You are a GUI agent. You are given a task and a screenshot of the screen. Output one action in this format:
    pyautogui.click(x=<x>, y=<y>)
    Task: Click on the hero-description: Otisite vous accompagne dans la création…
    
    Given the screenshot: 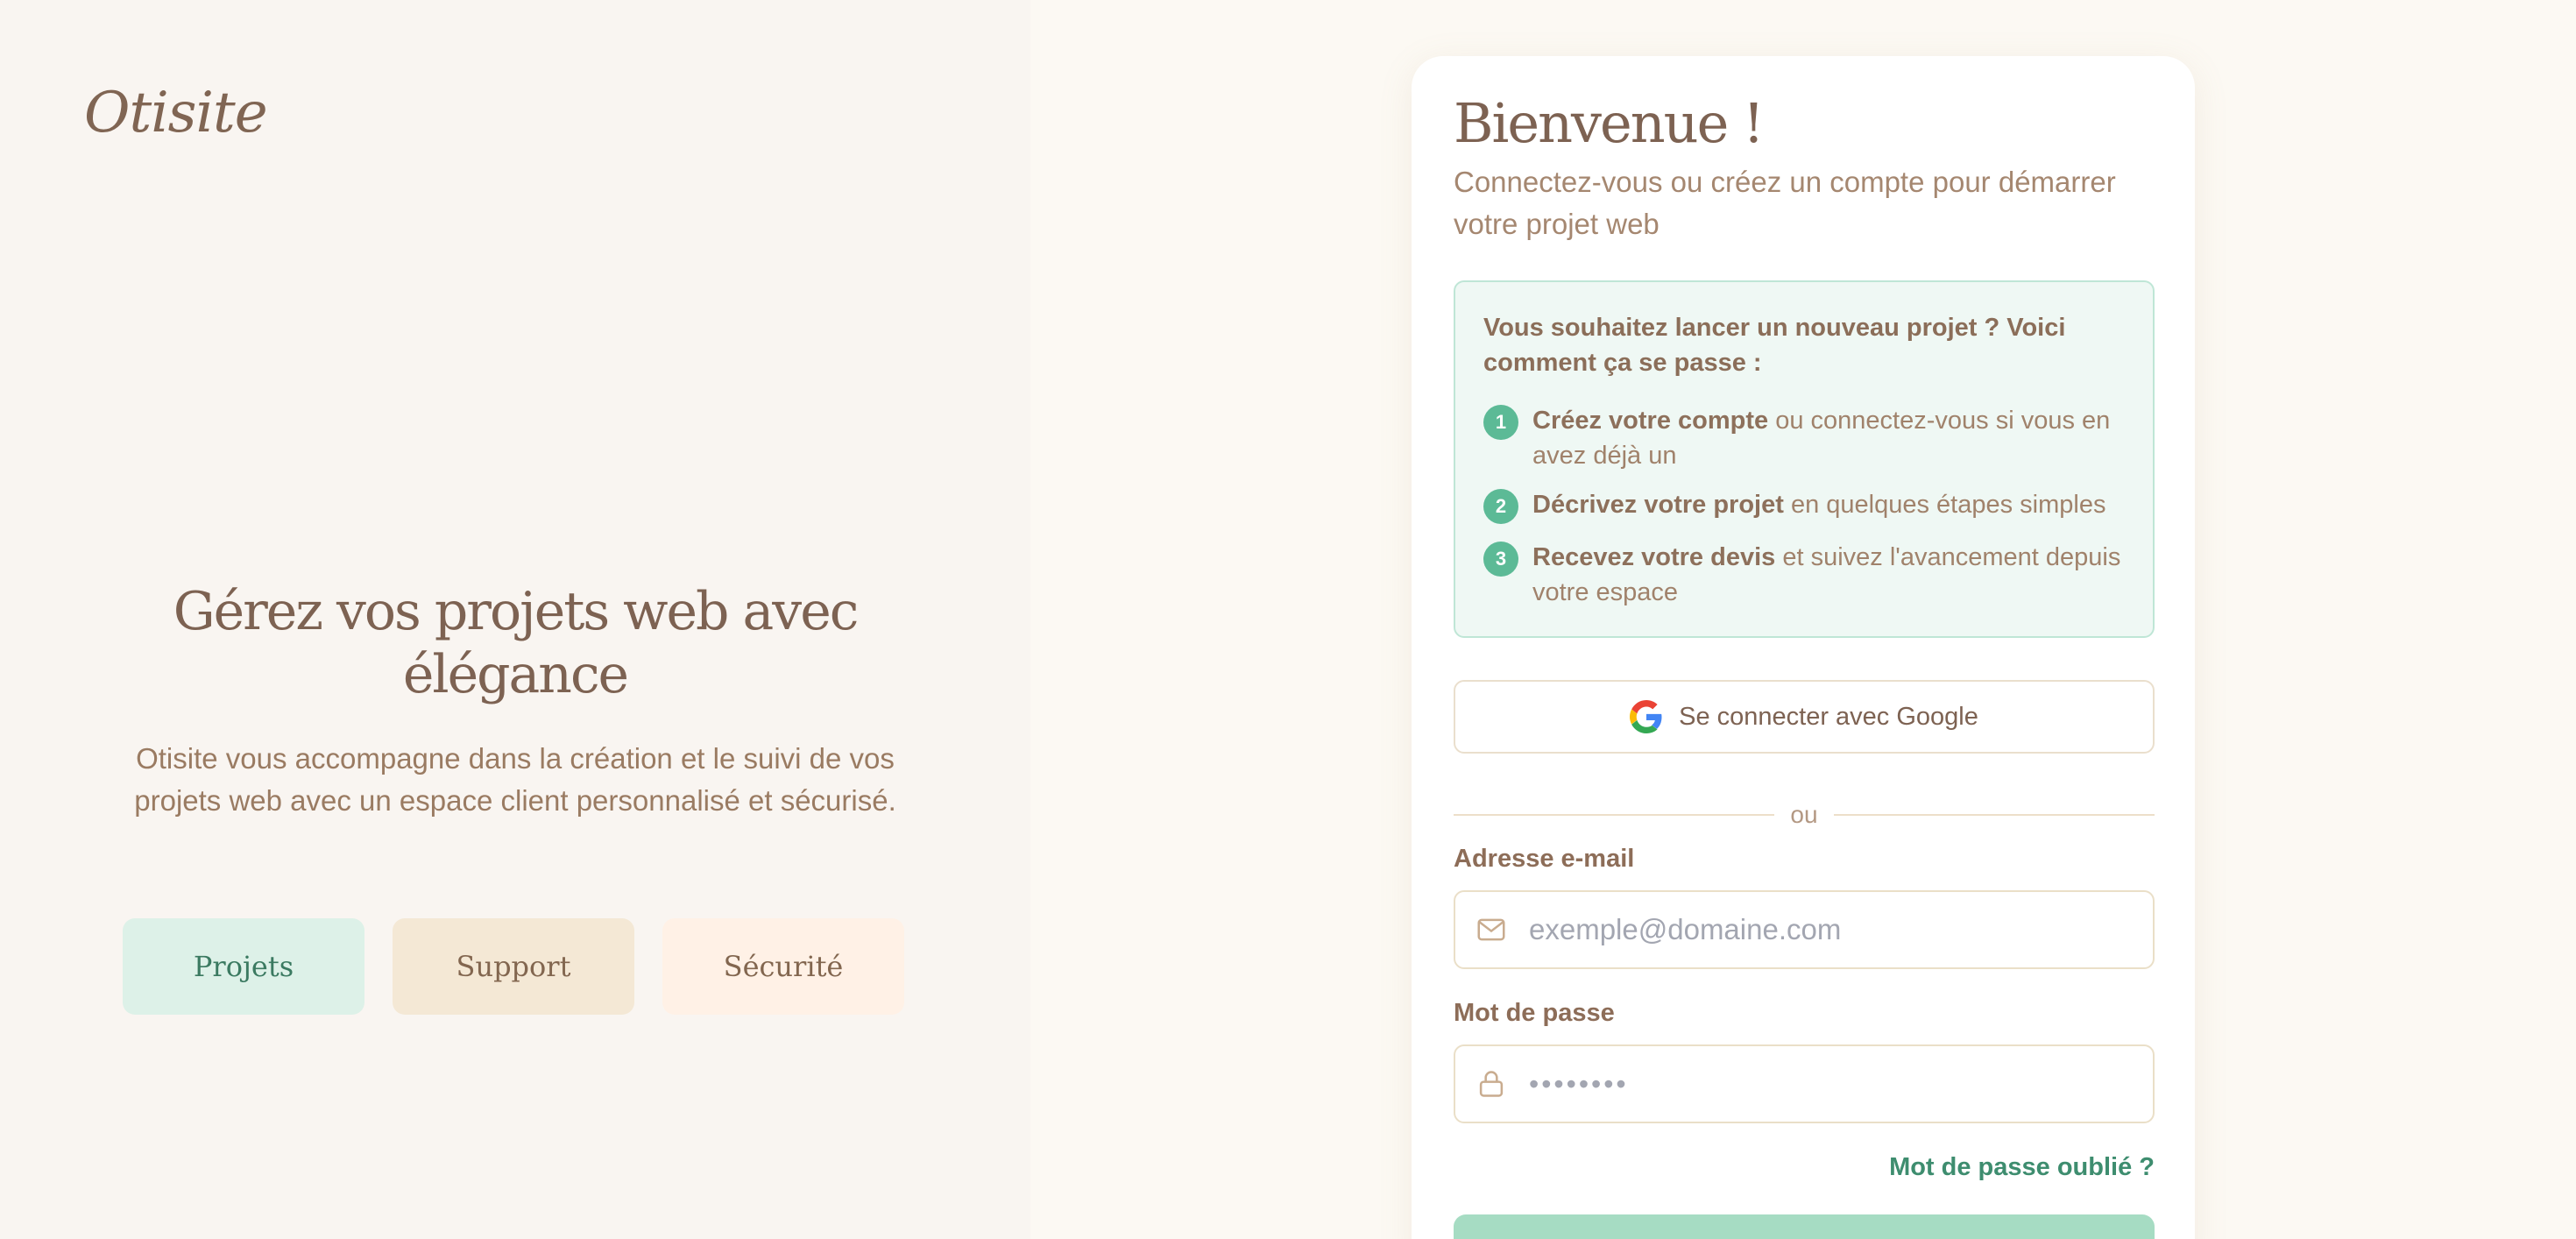 What is the action you would take?
    pyautogui.click(x=515, y=779)
    